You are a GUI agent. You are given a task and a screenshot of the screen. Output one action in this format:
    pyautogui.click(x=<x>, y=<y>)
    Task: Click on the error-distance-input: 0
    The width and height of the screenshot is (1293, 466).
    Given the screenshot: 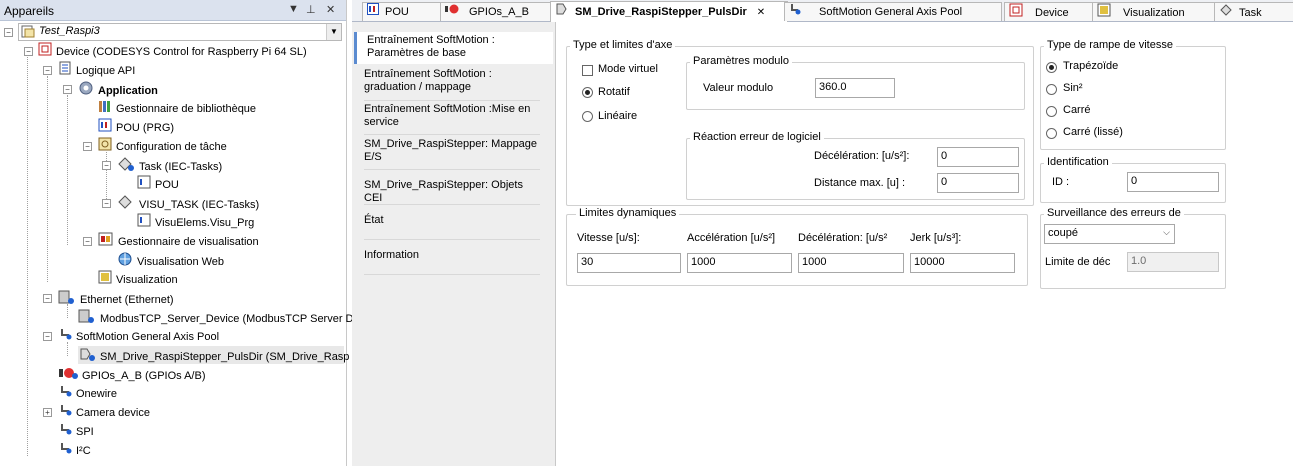 What is the action you would take?
    pyautogui.click(x=978, y=183)
    